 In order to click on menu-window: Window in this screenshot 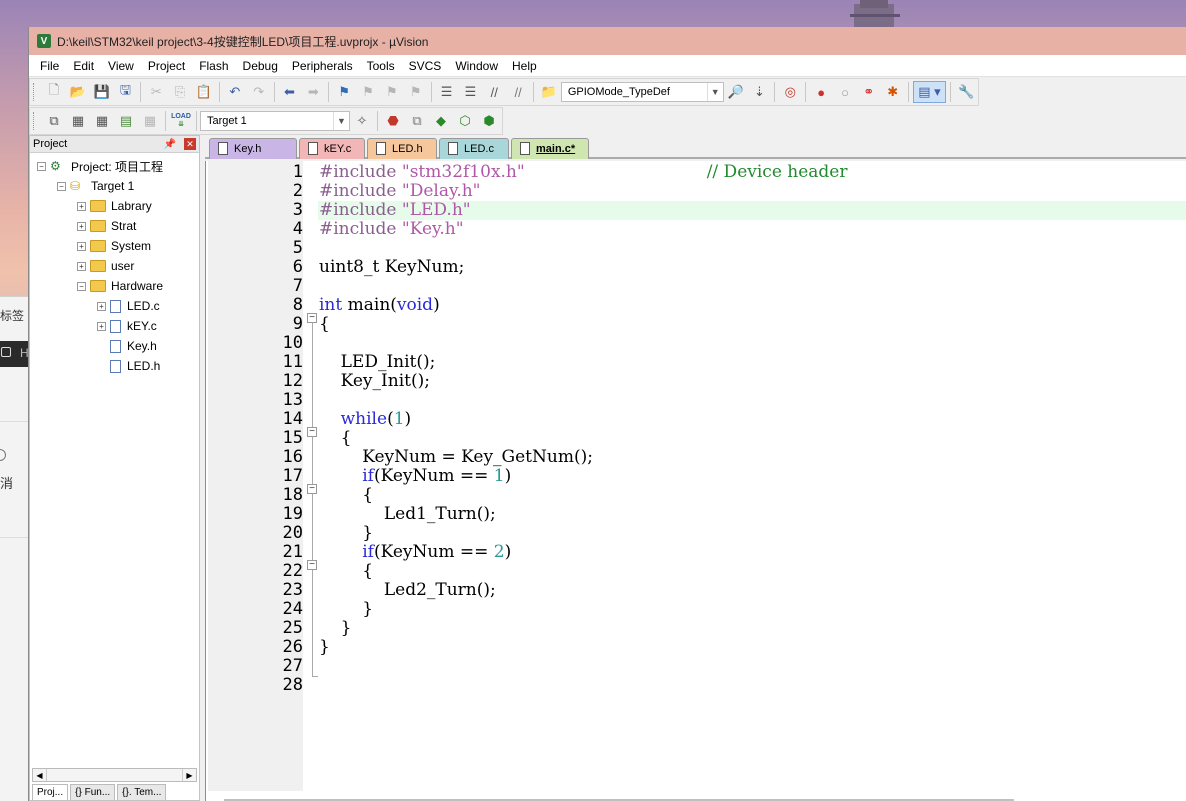, I will do `click(476, 66)`.